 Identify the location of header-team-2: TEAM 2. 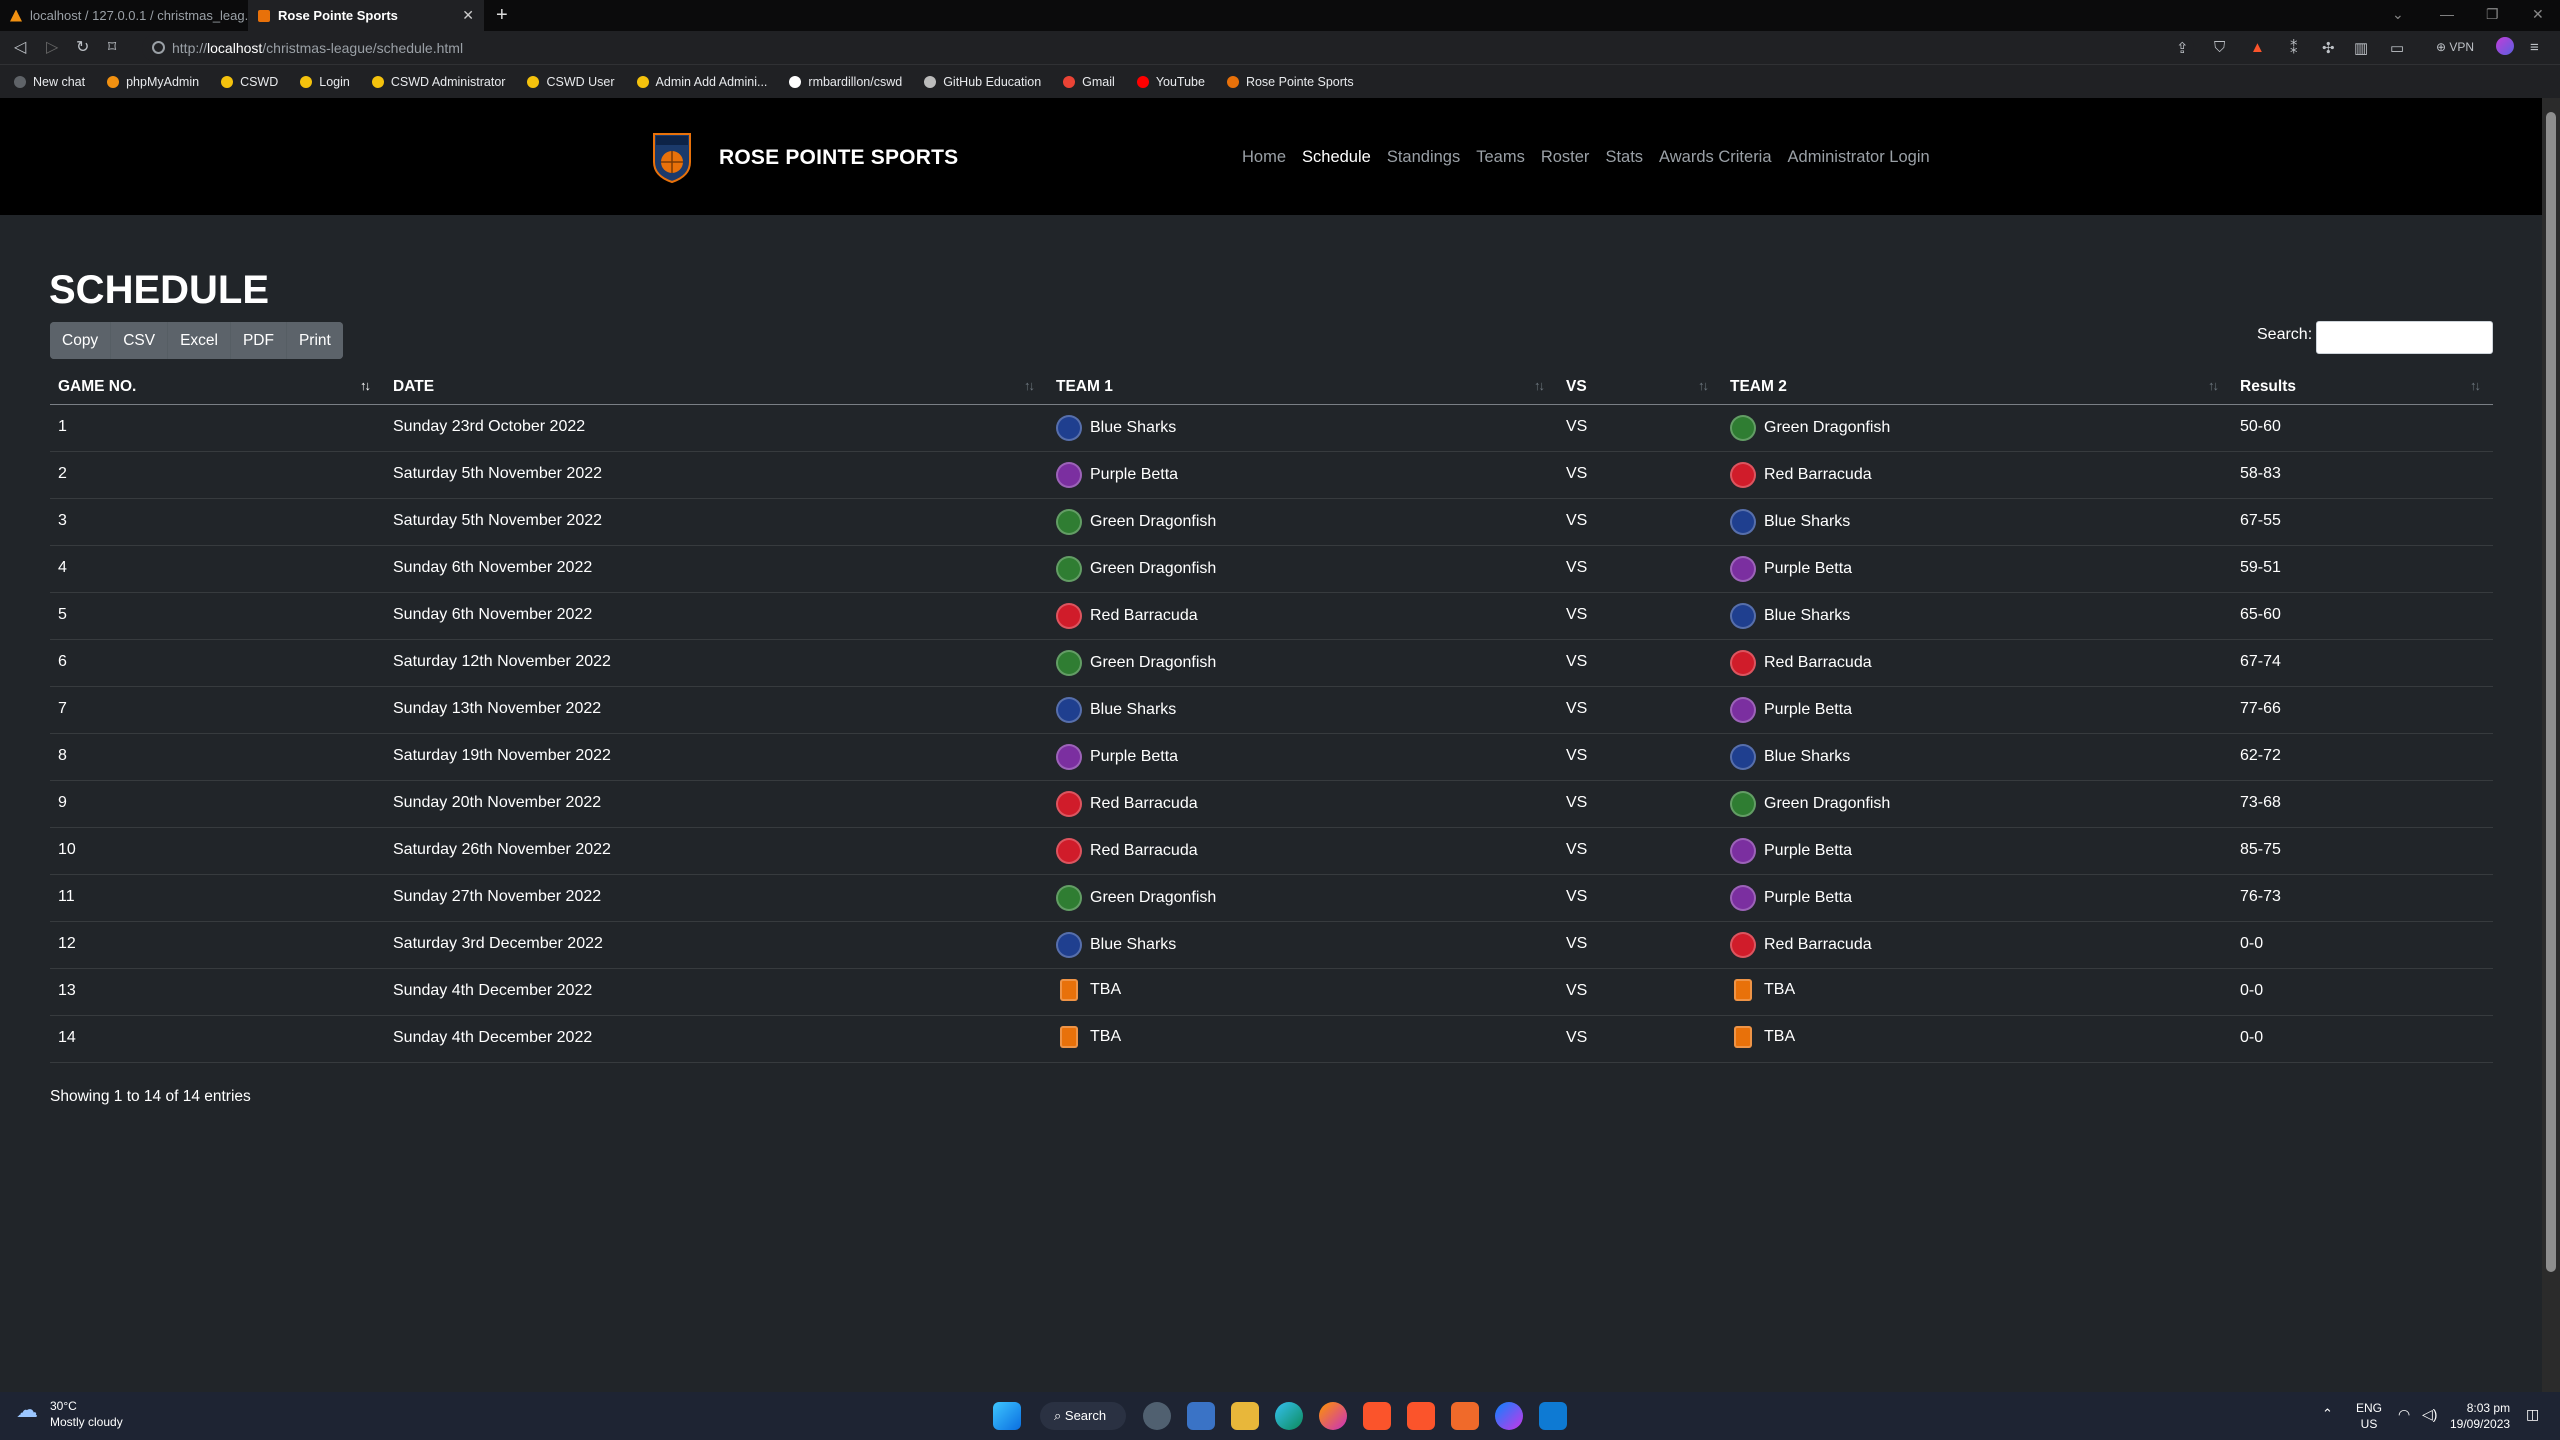
(1758, 387).